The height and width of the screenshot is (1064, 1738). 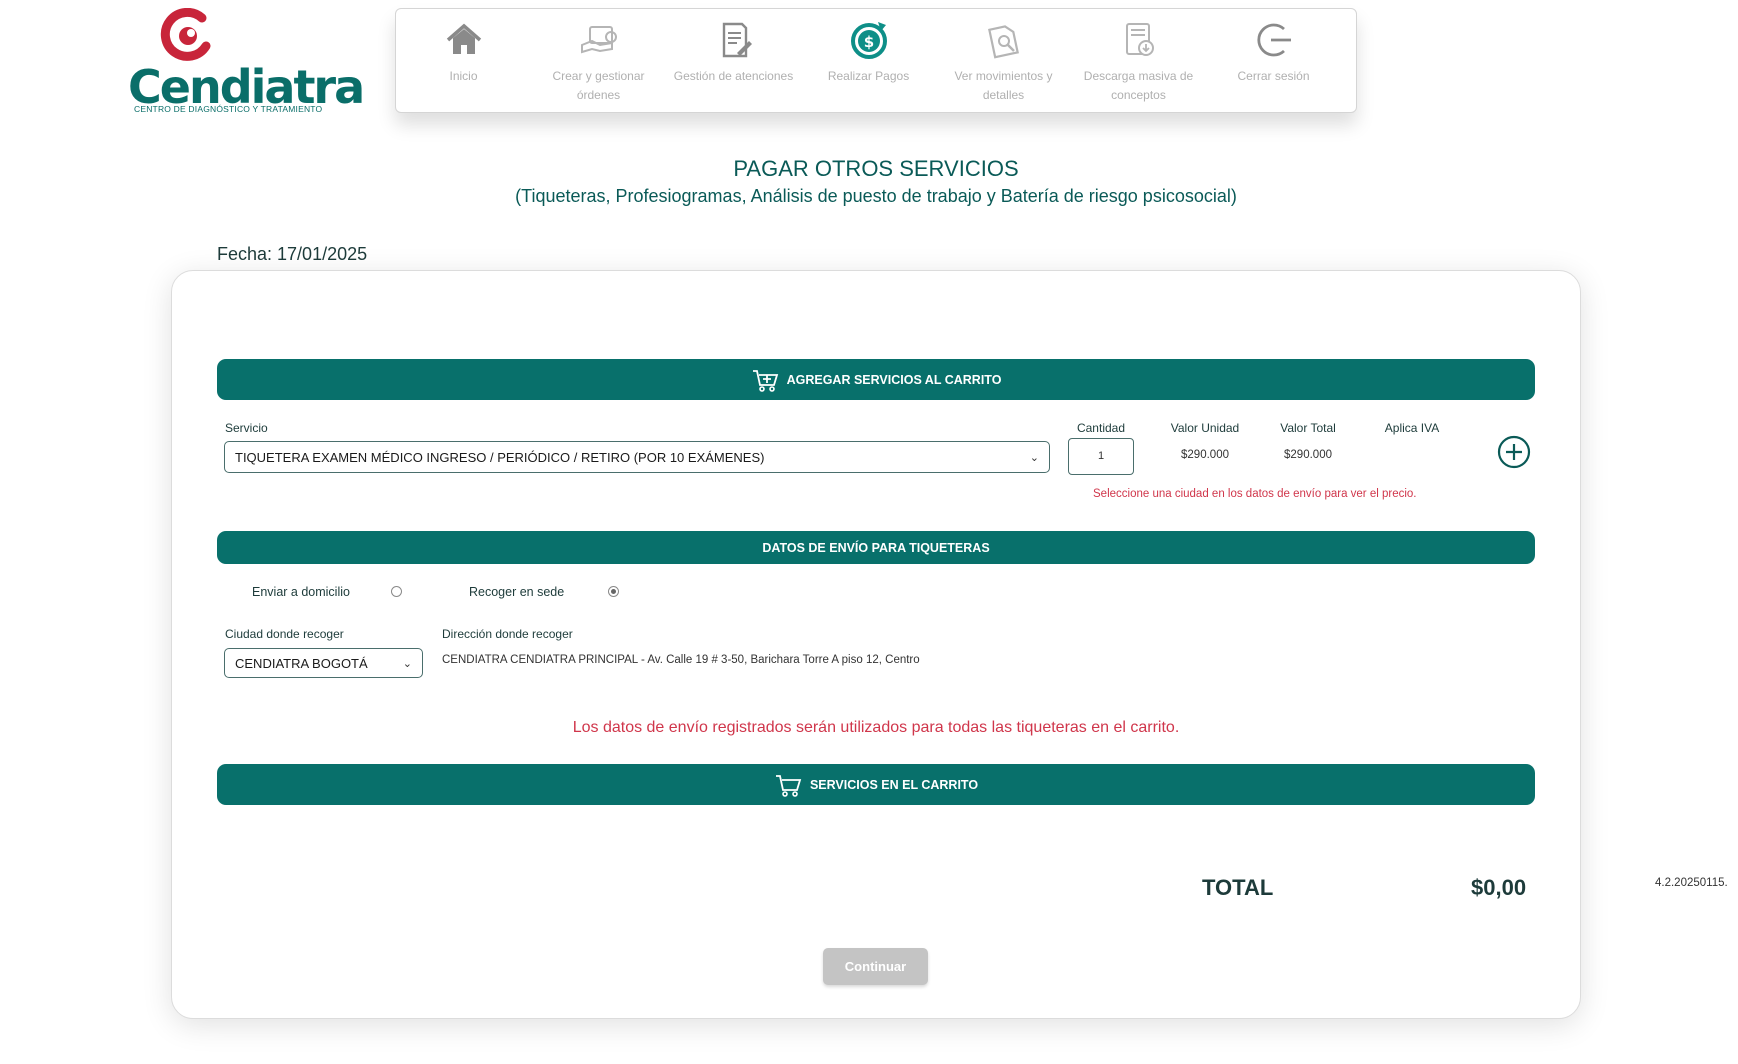 I want to click on app-version: 4.2.20250115., so click(x=1691, y=883).